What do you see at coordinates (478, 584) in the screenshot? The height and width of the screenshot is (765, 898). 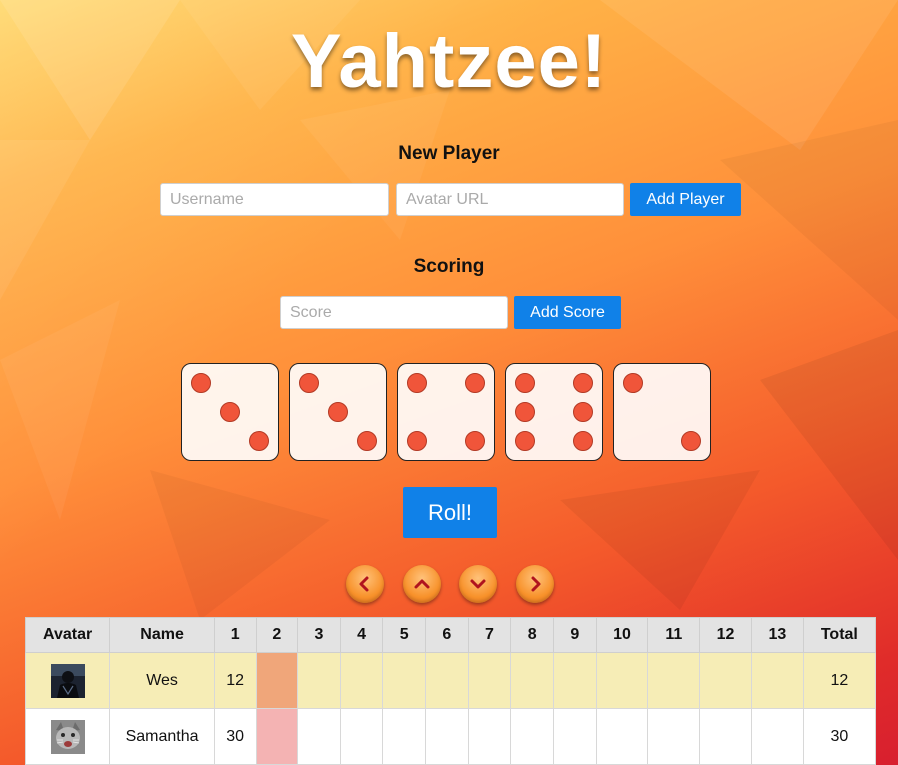 I see `chevron-down-icon` at bounding box center [478, 584].